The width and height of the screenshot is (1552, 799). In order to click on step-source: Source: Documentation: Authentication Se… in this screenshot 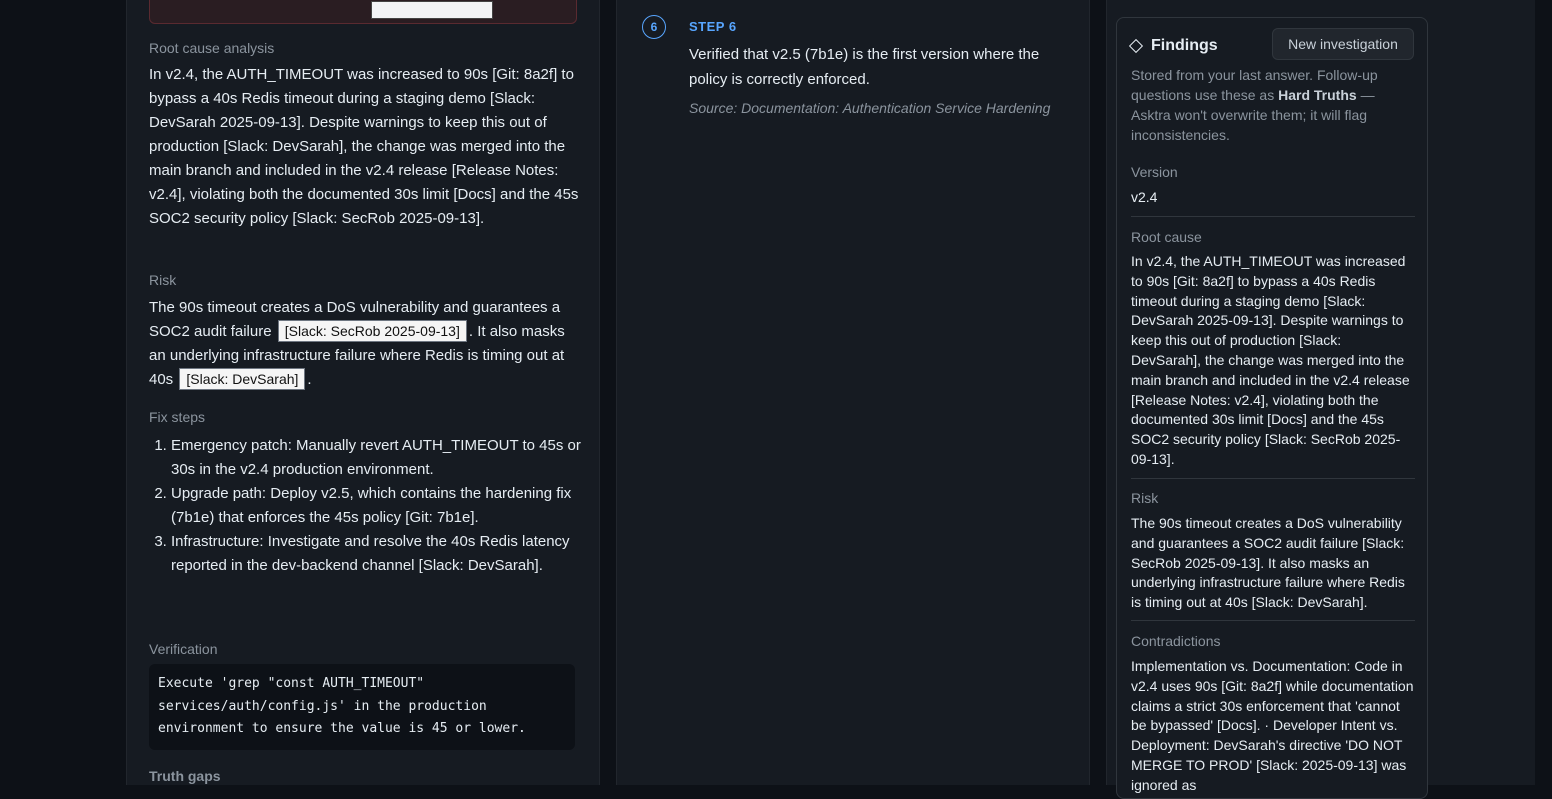, I will do `click(870, 108)`.